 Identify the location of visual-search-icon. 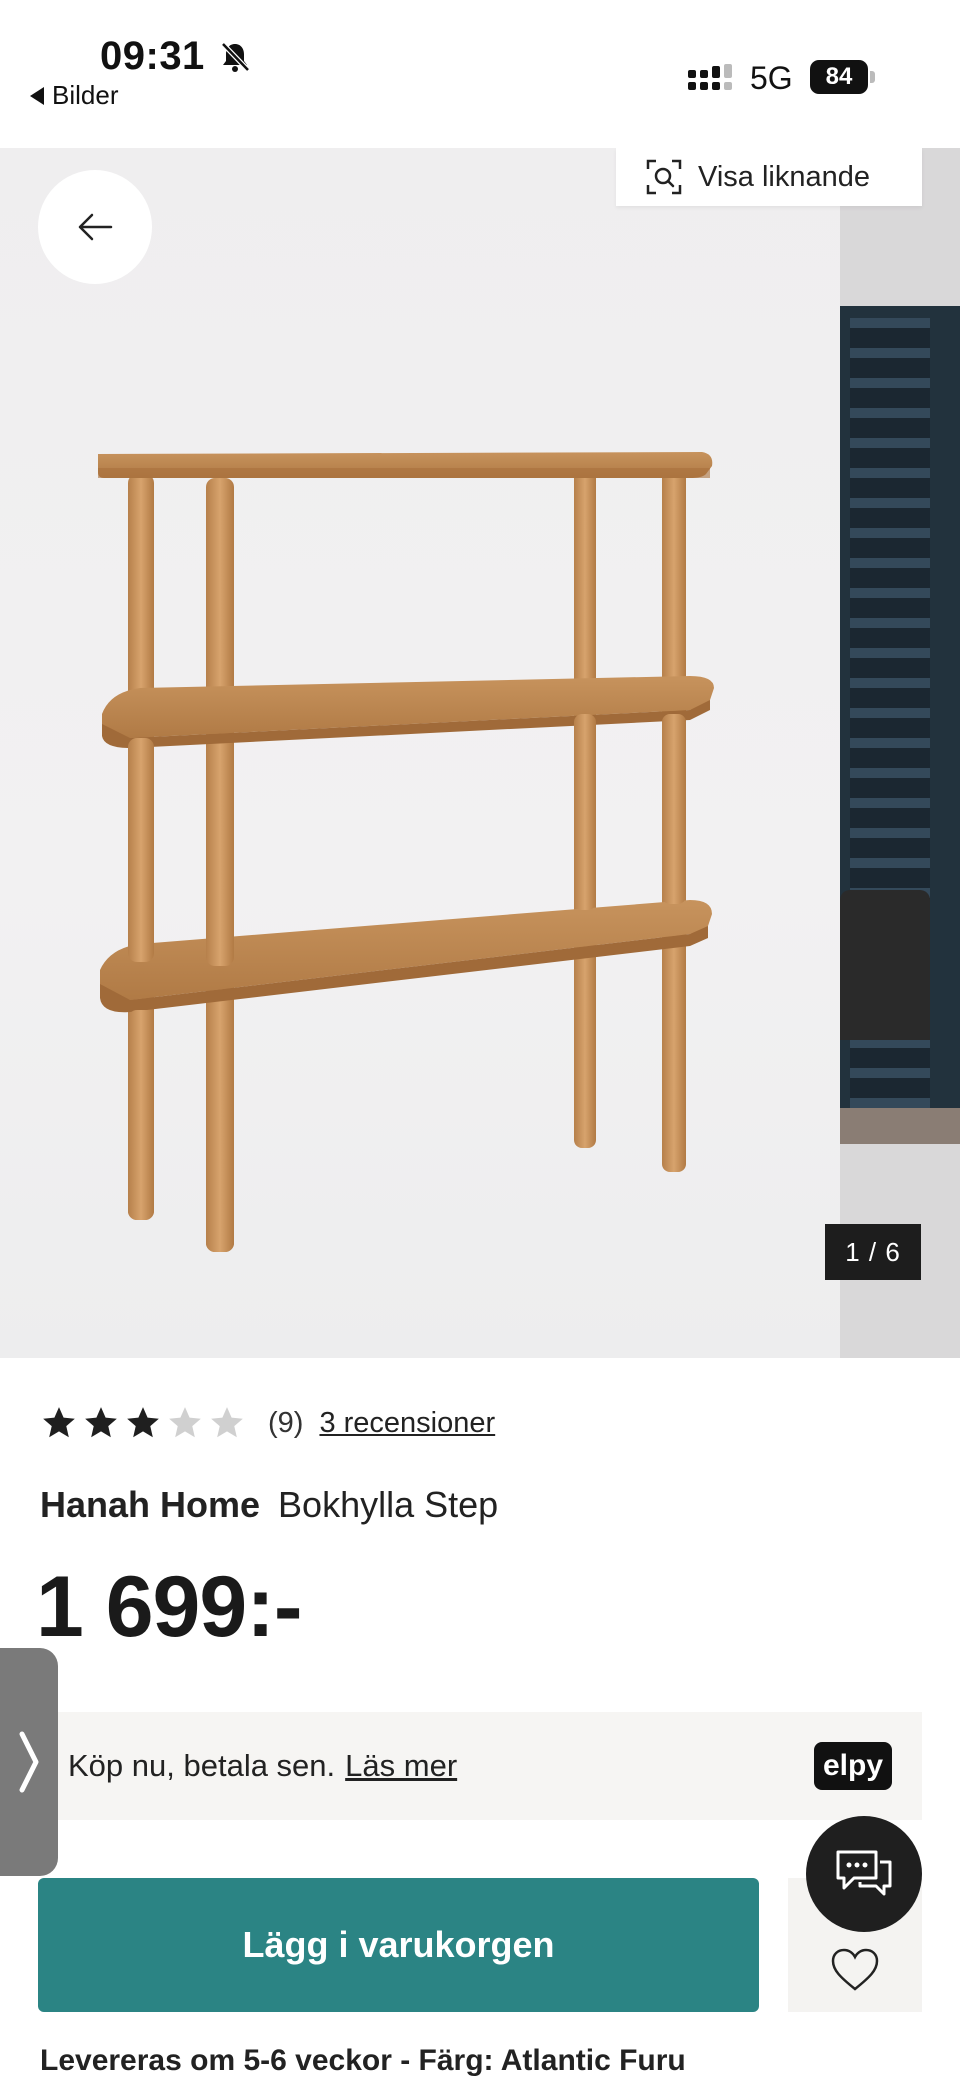
(664, 177).